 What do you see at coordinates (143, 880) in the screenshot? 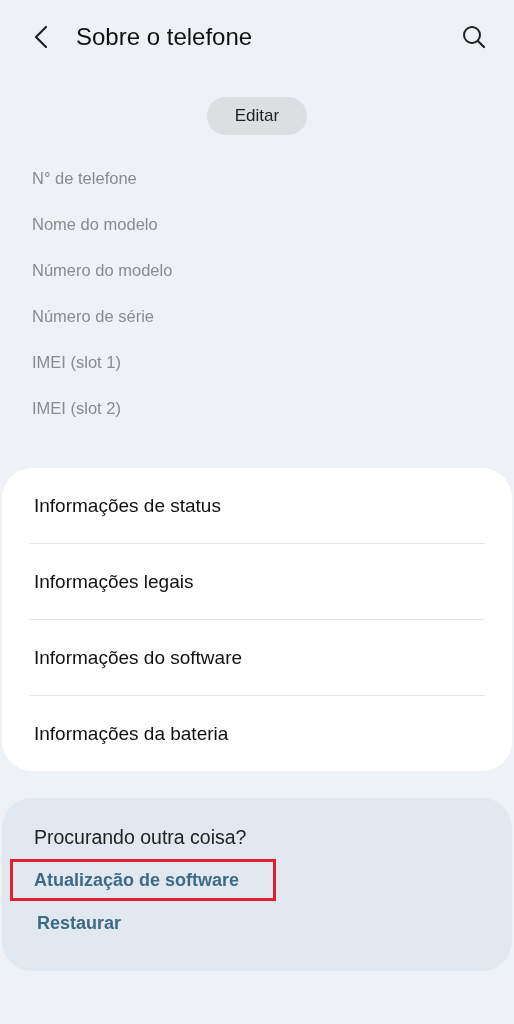
I see `suggestion-link: Atualização de software` at bounding box center [143, 880].